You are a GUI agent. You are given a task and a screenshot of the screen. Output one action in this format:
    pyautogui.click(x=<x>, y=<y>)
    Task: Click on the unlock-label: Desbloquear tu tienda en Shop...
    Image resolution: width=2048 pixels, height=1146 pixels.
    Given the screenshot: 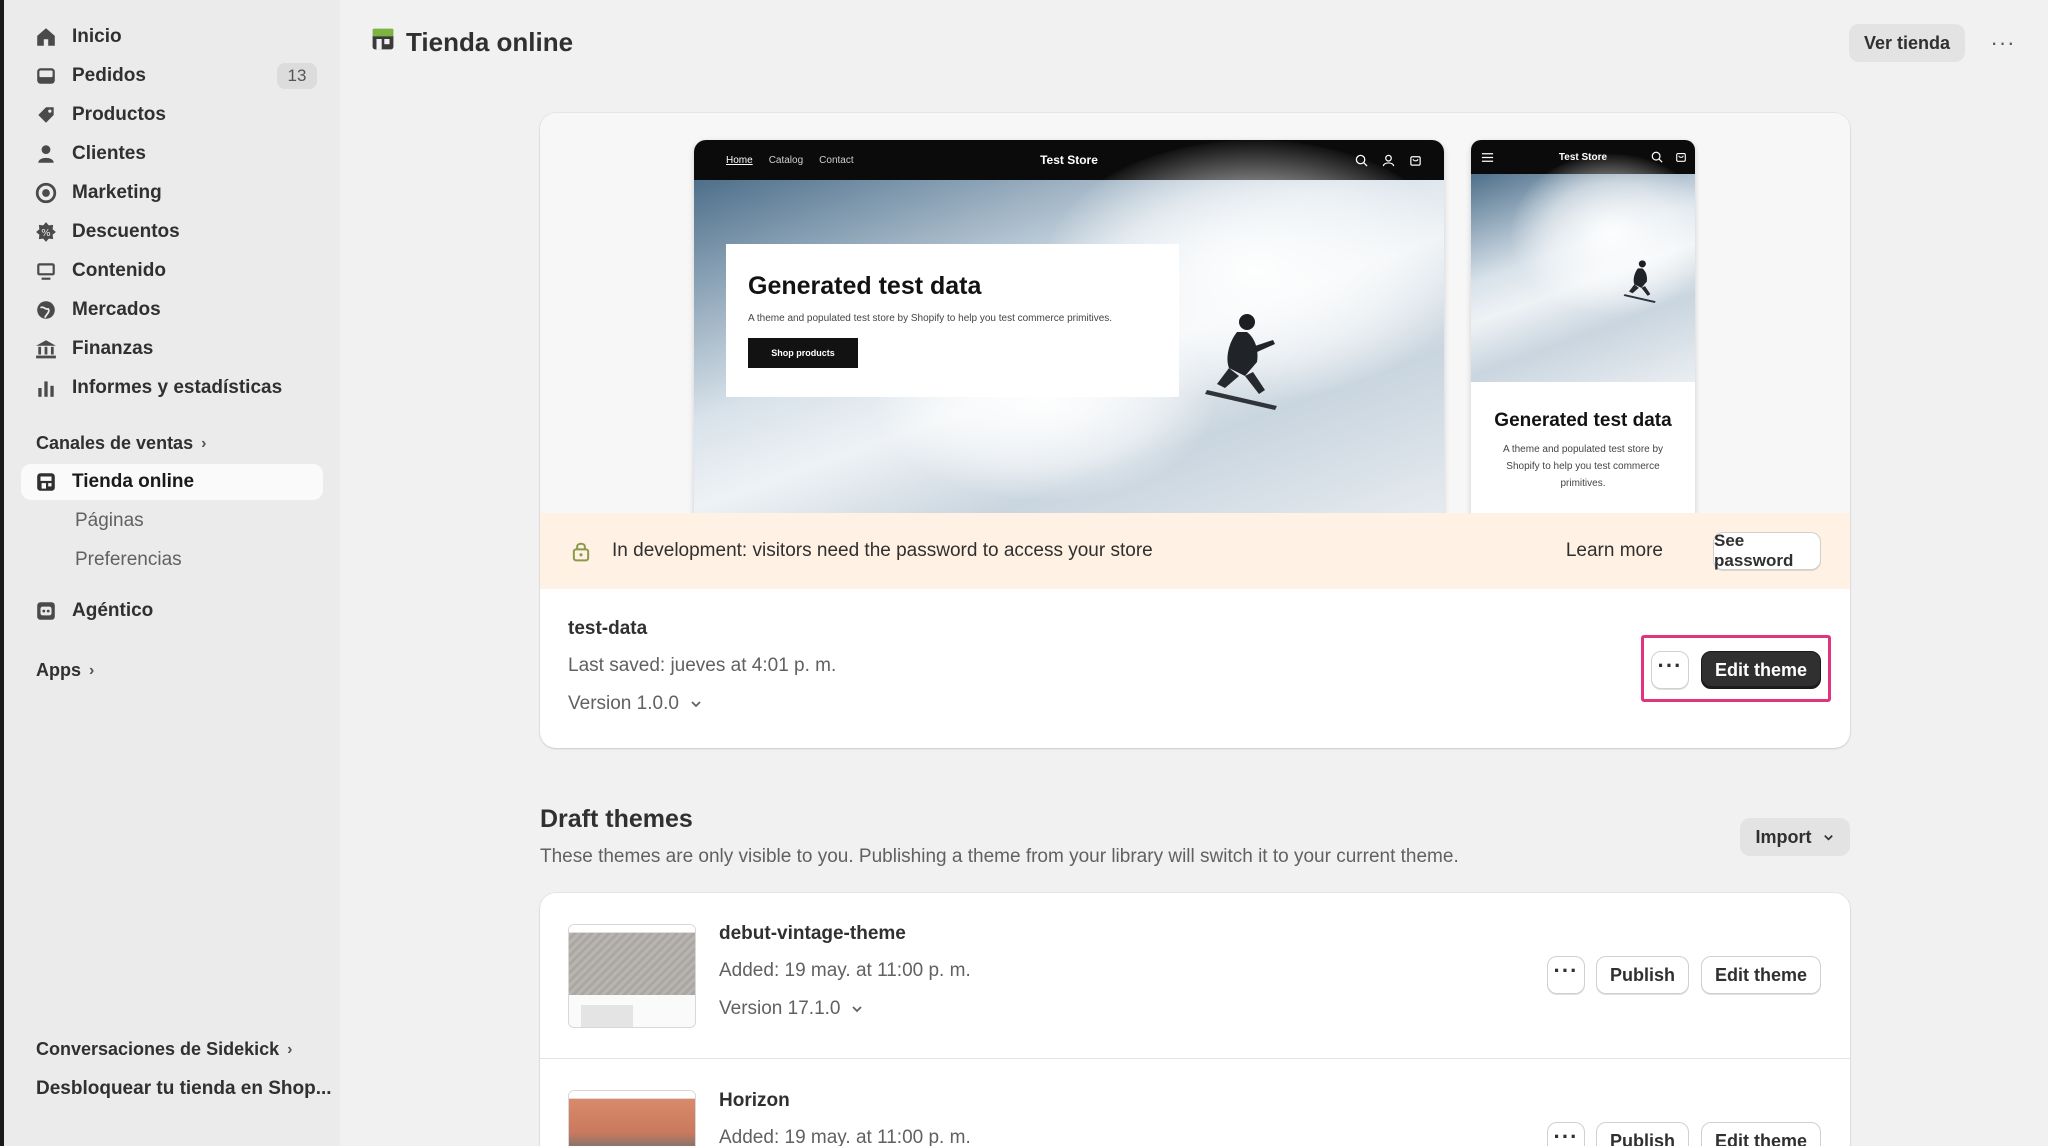 What is the action you would take?
    pyautogui.click(x=184, y=1088)
    